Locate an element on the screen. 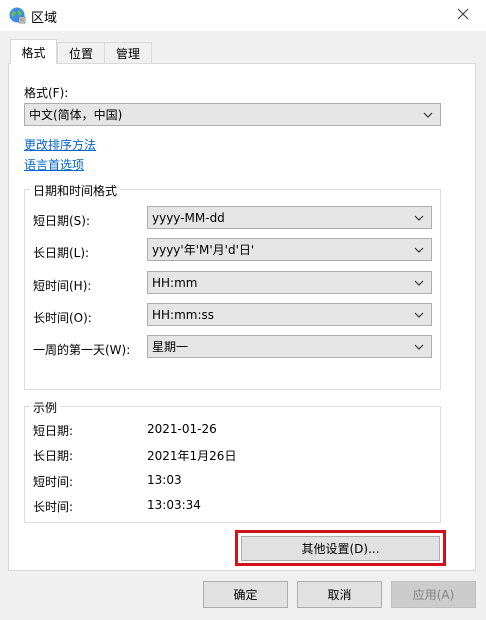  title-bar: 区域 is located at coordinates (243, 15).